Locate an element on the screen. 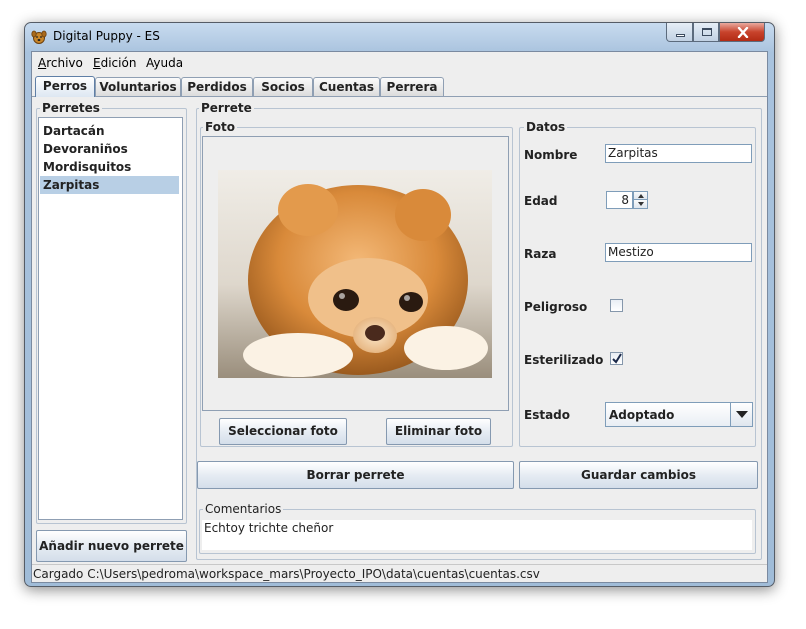  menu-archivo: Archivo is located at coordinates (60, 63).